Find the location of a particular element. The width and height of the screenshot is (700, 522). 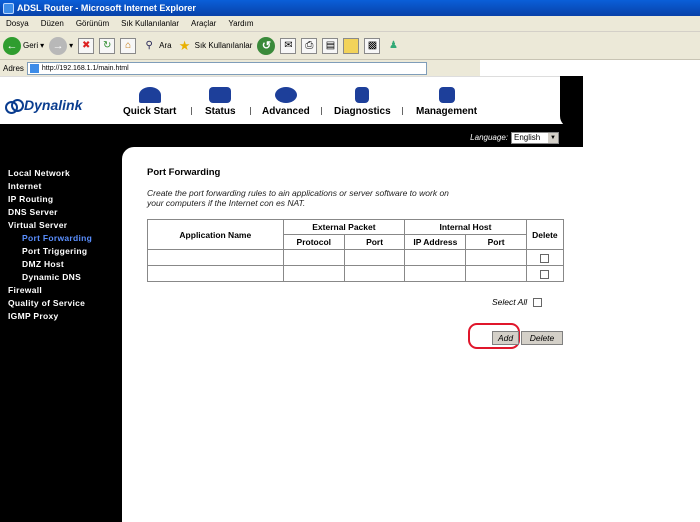

globe-icon is located at coordinates (285, 95).